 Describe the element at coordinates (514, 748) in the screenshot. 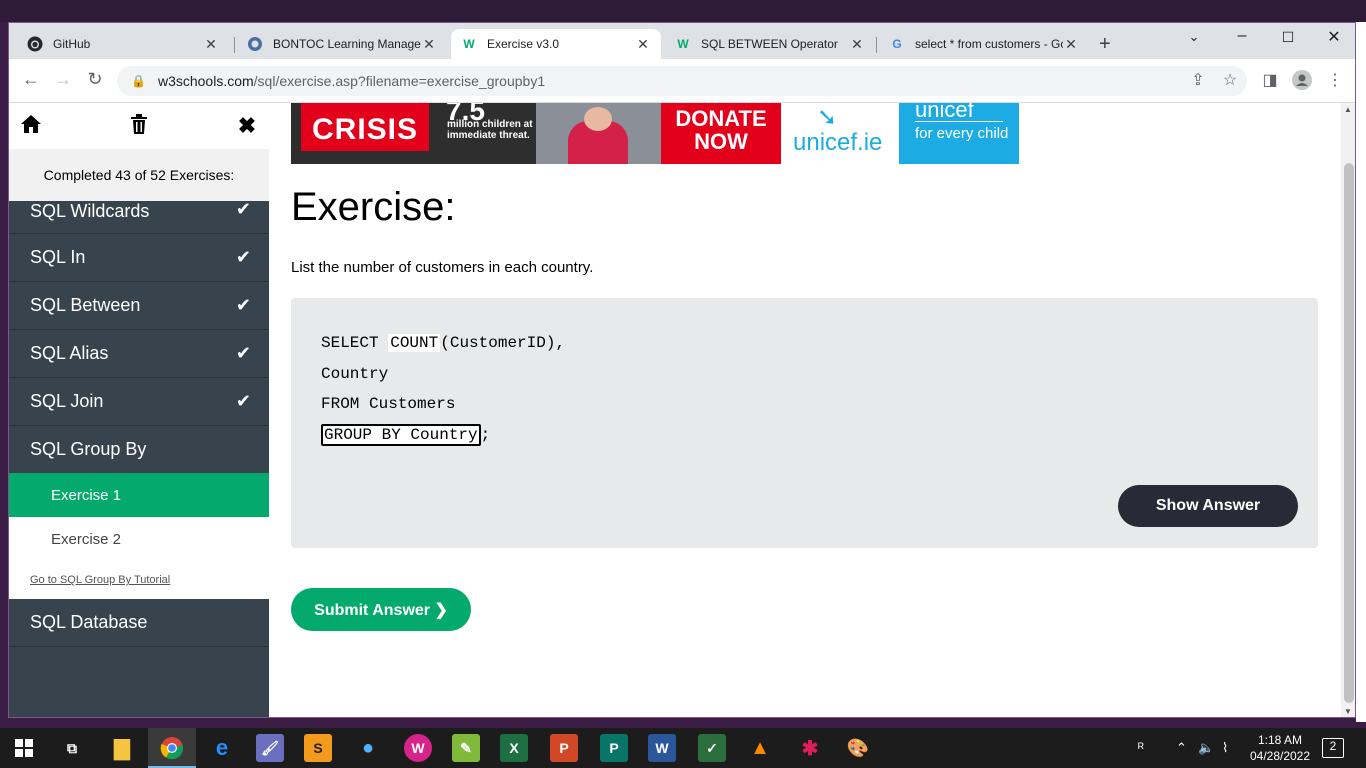

I see `excel-icon: X` at that location.